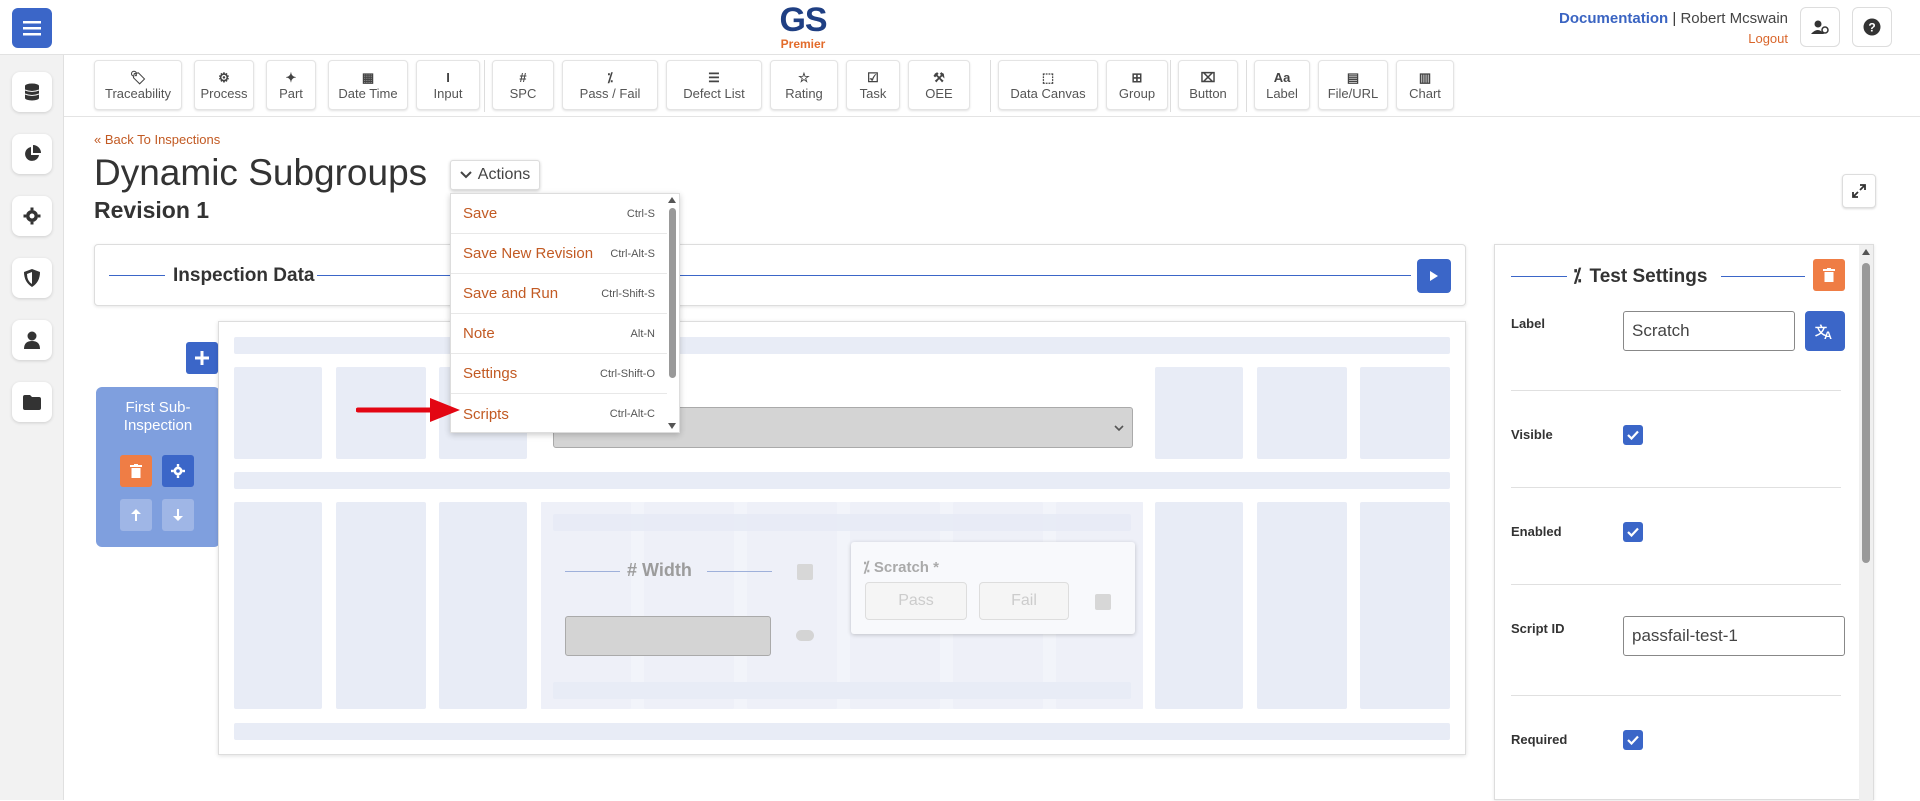 Image resolution: width=1920 pixels, height=801 pixels. What do you see at coordinates (916, 601) in the screenshot?
I see `pass-button: Pass` at bounding box center [916, 601].